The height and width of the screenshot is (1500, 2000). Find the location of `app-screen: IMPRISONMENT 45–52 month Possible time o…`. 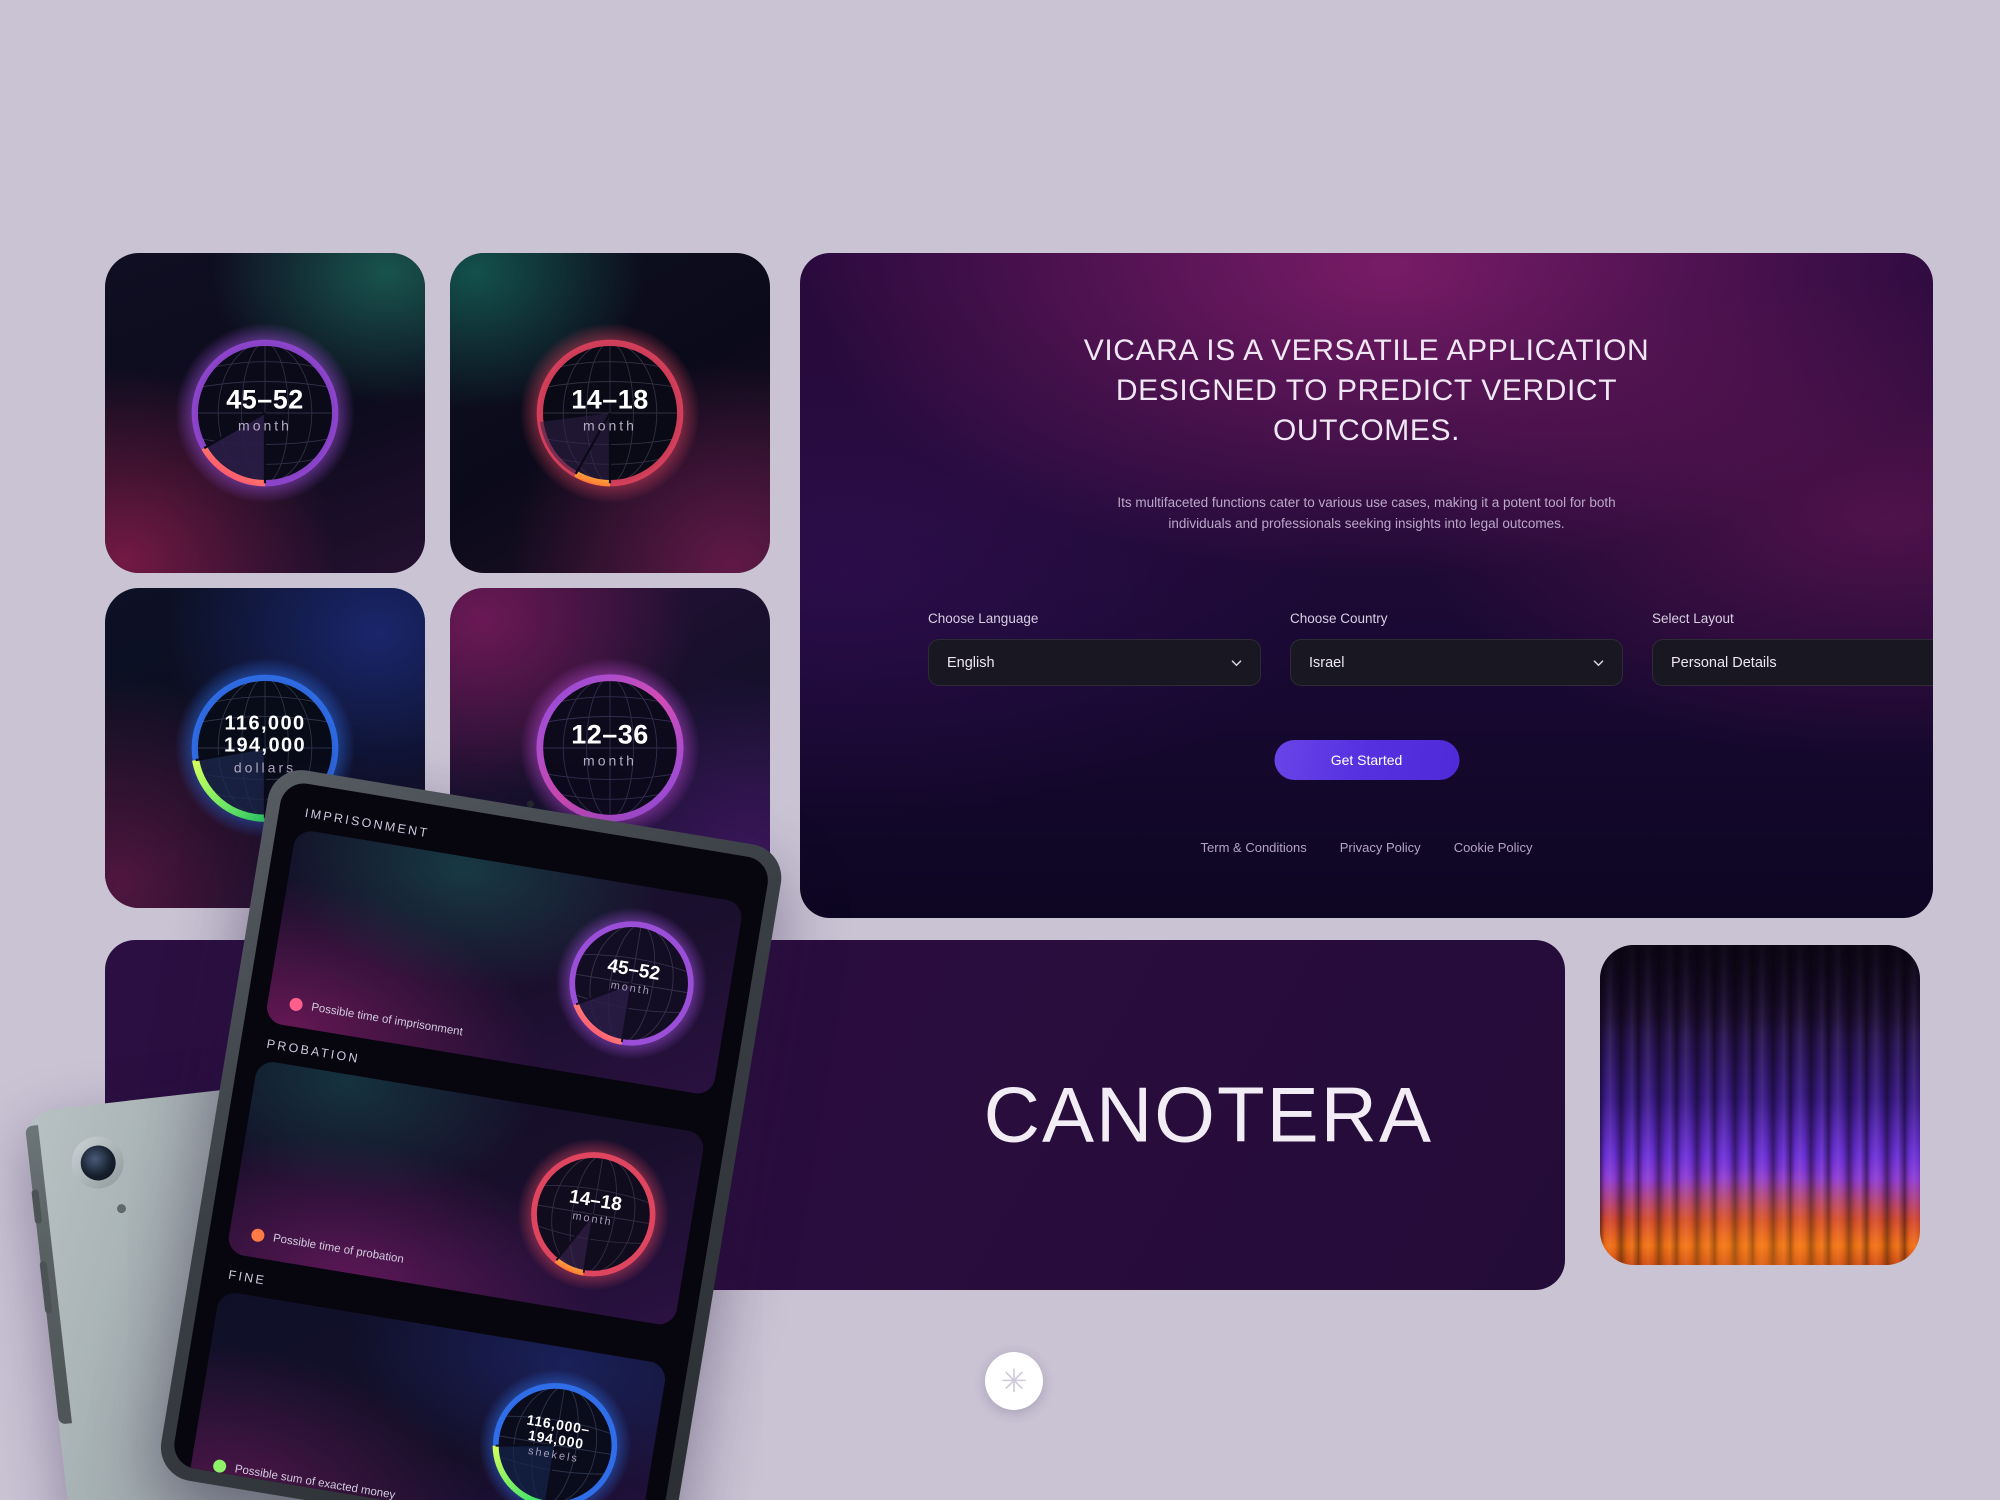

app-screen: IMPRISONMENT 45–52 month Possible time o… is located at coordinates (471, 1139).